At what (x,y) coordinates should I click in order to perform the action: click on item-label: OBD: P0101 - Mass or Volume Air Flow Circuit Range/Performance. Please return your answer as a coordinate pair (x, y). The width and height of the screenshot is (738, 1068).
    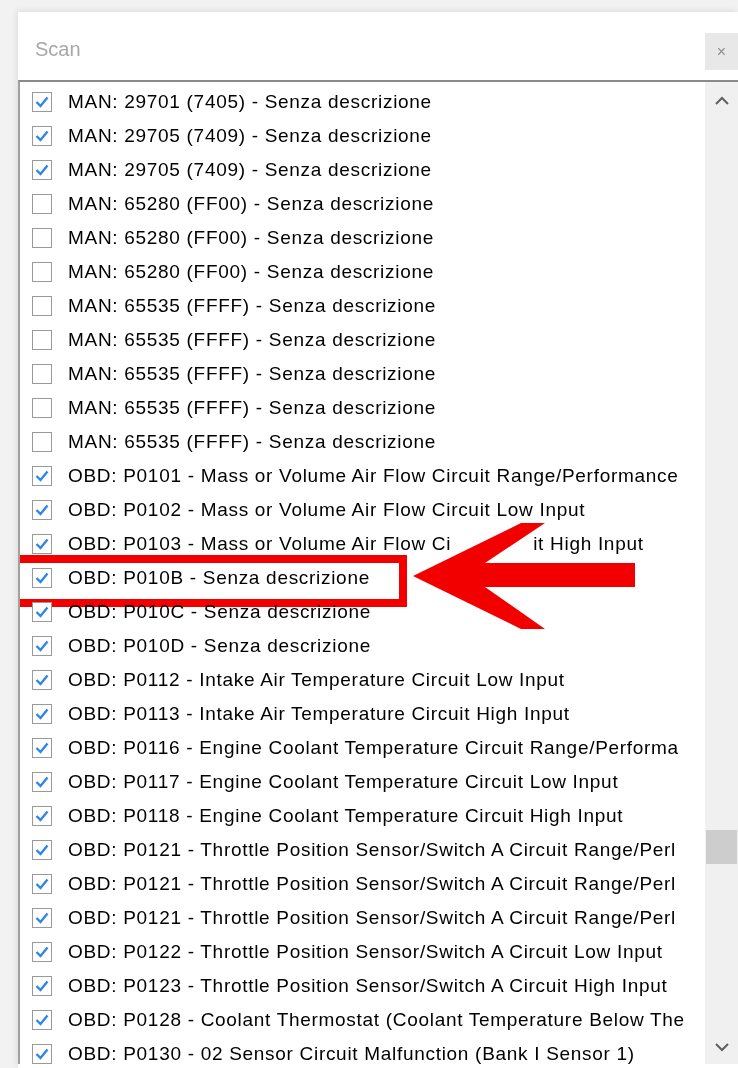
    Looking at the image, I should click on (373, 476).